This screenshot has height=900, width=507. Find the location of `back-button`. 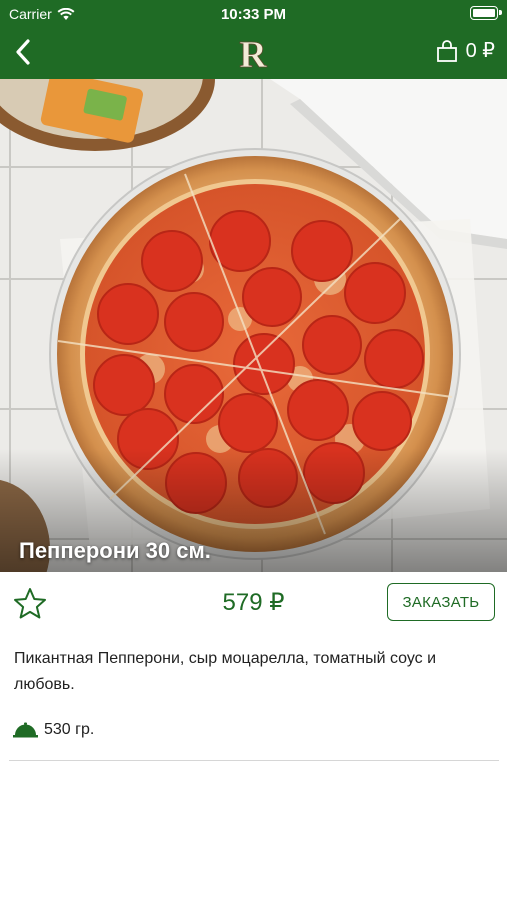

back-button is located at coordinates (23, 52).